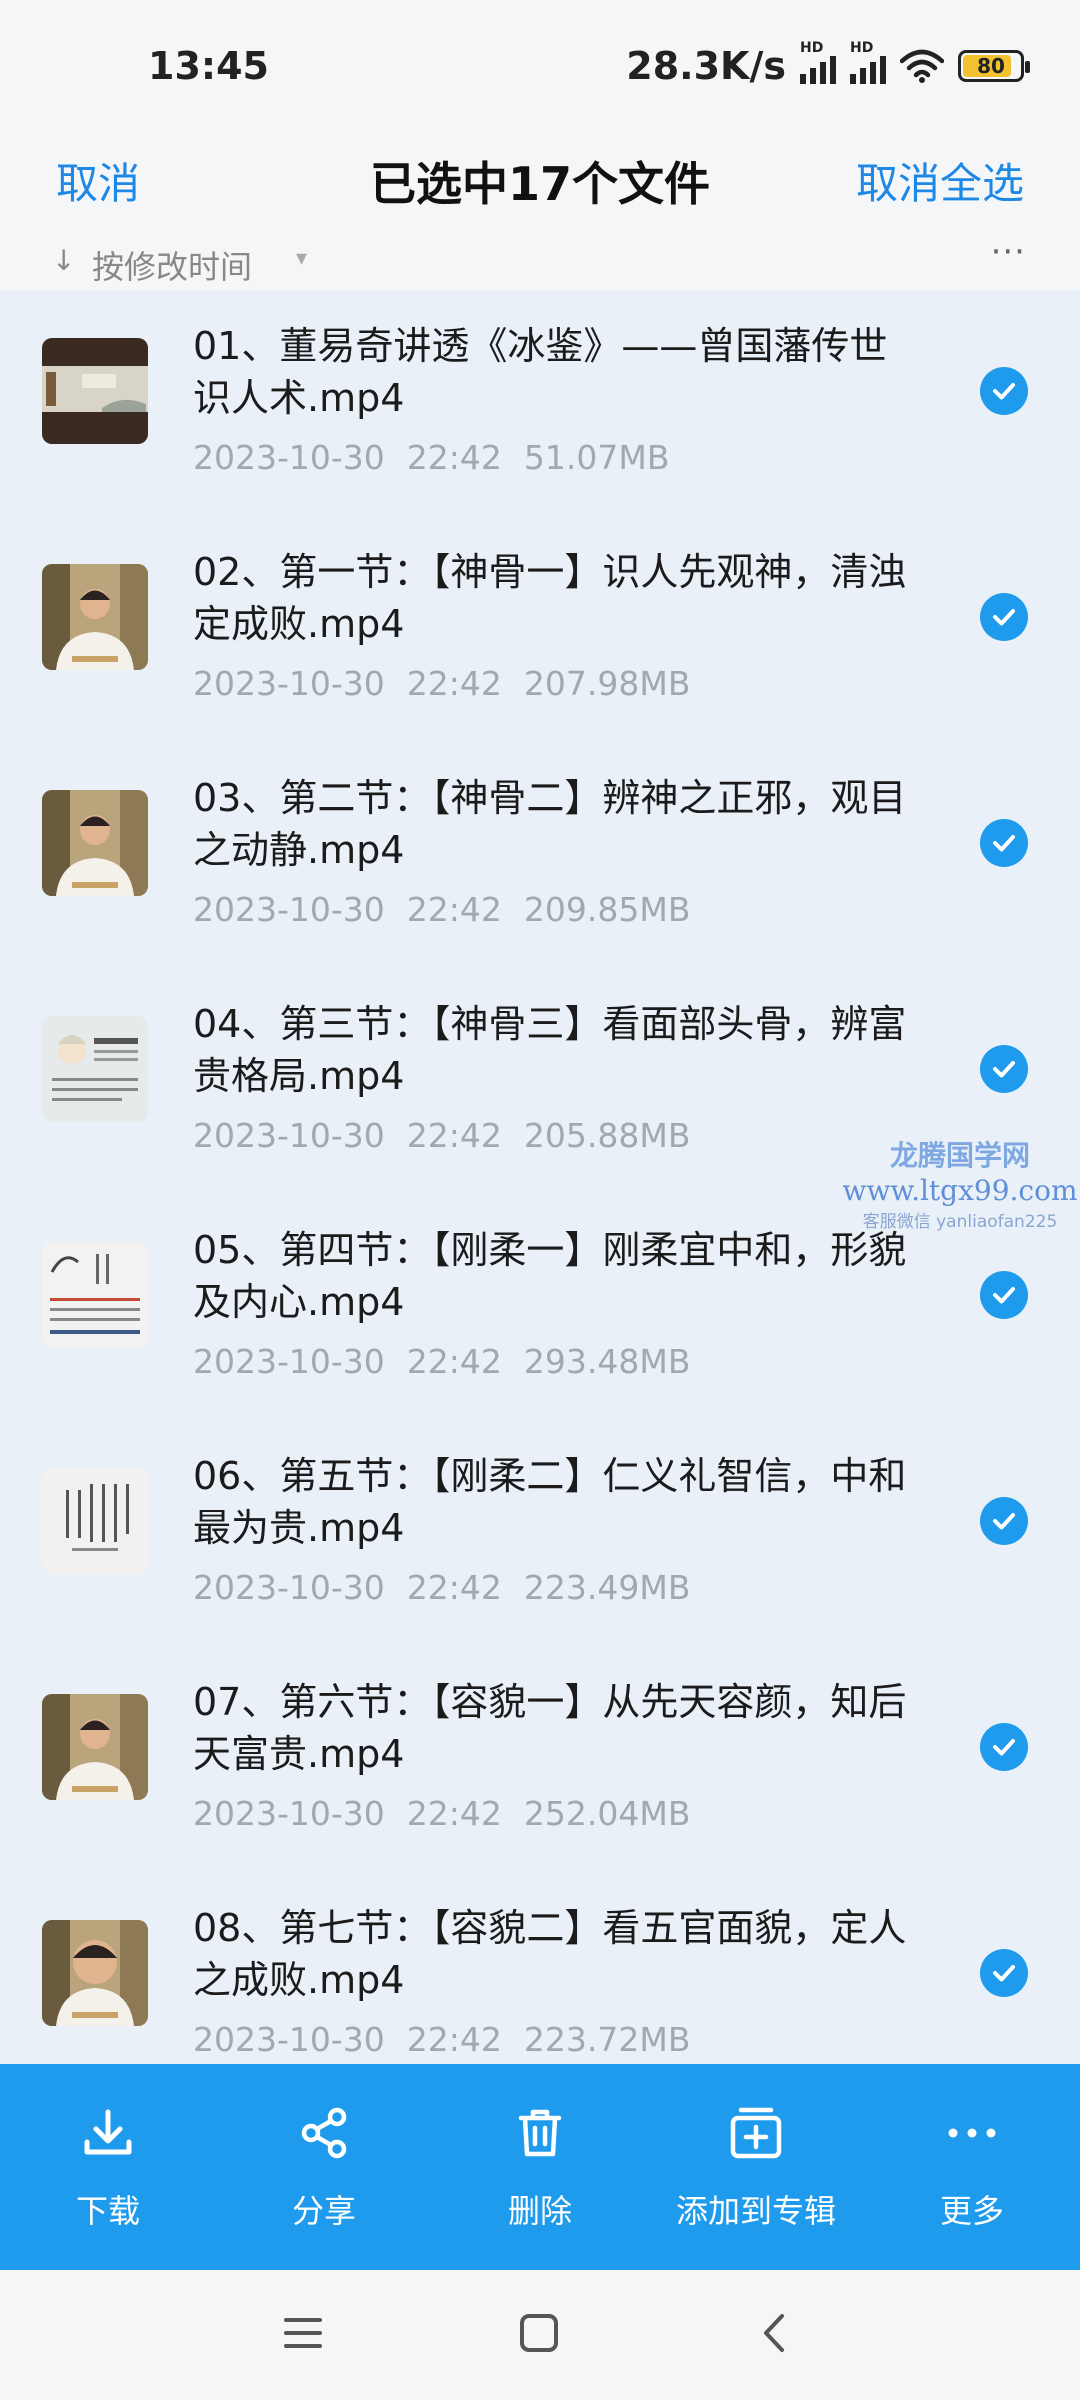 The height and width of the screenshot is (2400, 1080). Describe the element at coordinates (972, 2167) in the screenshot. I see `more-button: 更多` at that location.